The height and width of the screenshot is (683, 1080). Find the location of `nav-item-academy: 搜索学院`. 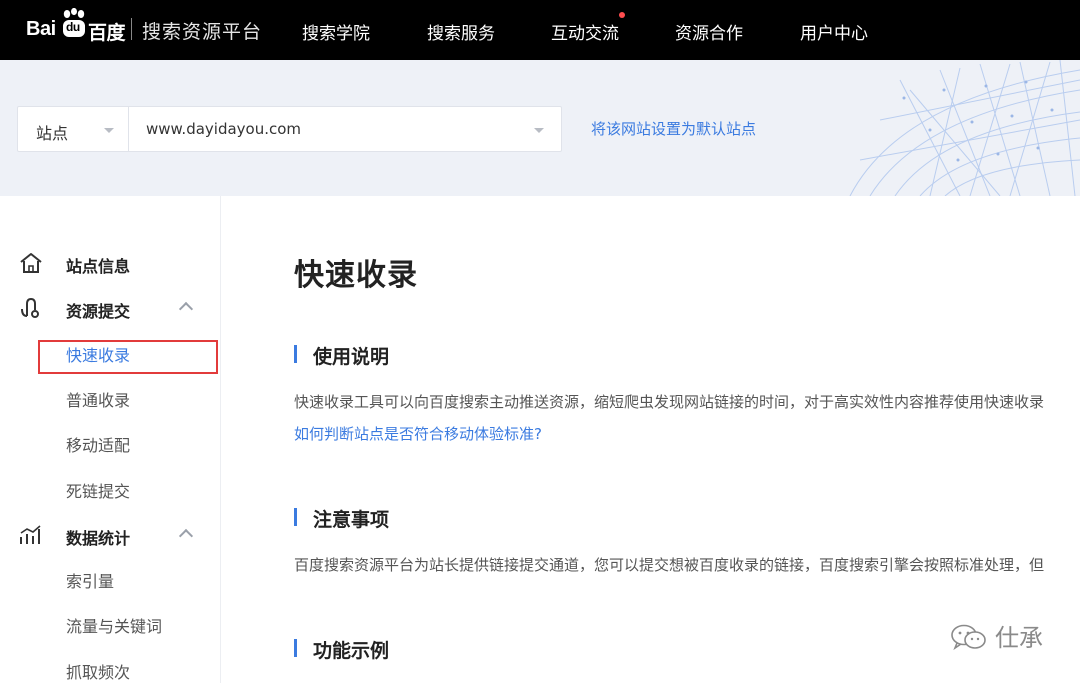

nav-item-academy: 搜索学院 is located at coordinates (336, 31).